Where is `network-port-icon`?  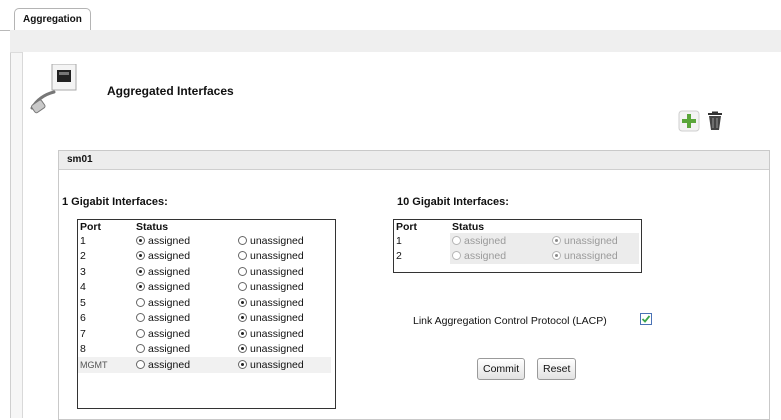 network-port-icon is located at coordinates (53, 89).